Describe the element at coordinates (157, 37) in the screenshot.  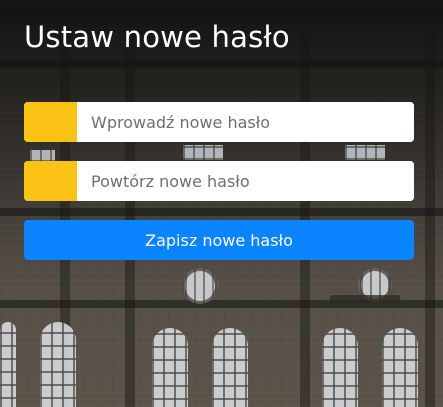
I see `page-title: Ustaw nowe hasło` at that location.